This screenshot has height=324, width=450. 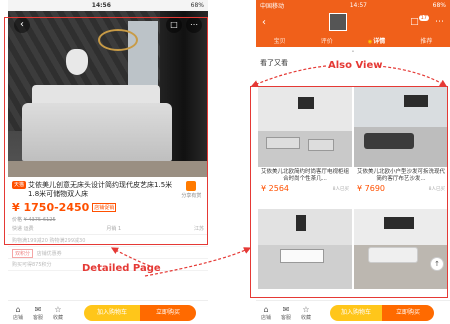 I want to click on nav-header: ‹ □ 17 ⋯, so click(x=353, y=22).